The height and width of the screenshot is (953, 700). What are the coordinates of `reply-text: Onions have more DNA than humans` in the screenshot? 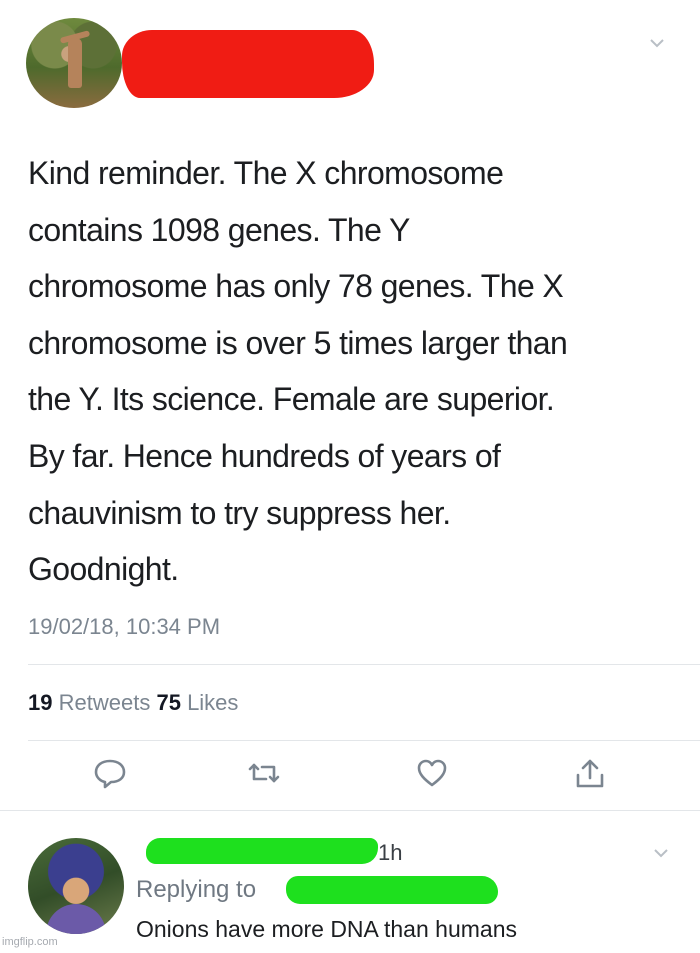 It's located at (326, 929).